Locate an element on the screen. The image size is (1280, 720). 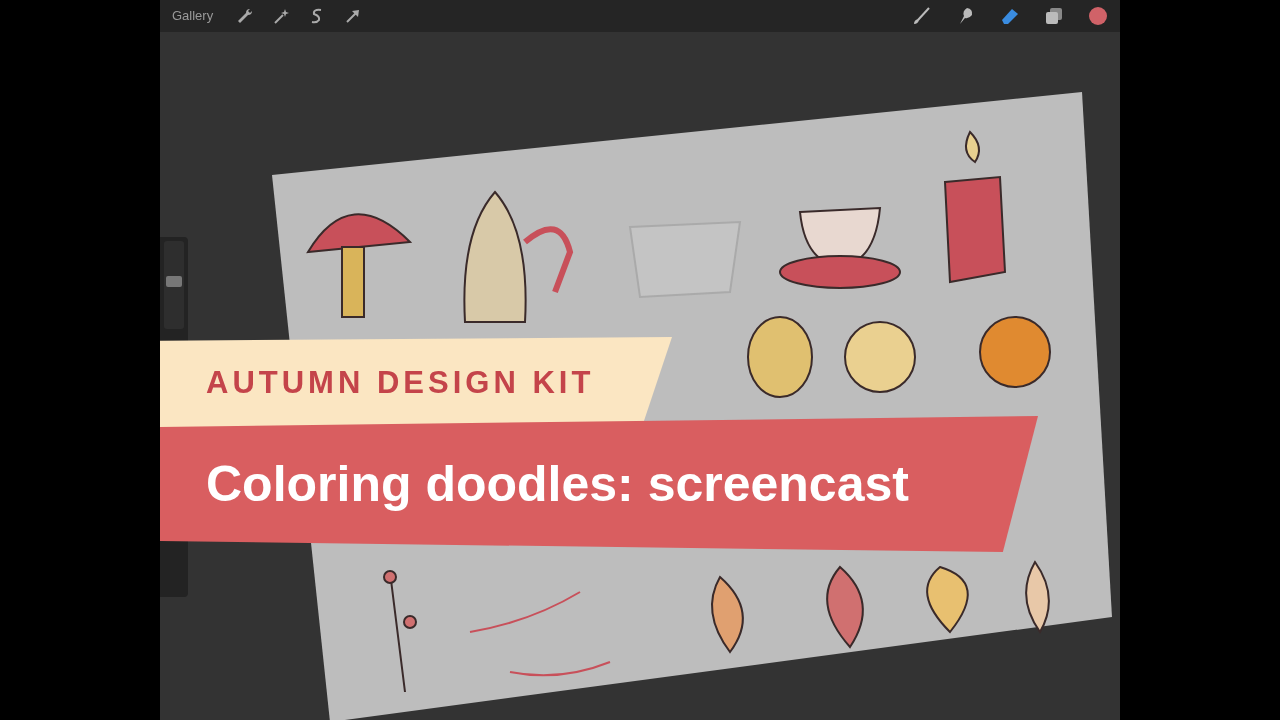
slider-thumb is located at coordinates (174, 281).